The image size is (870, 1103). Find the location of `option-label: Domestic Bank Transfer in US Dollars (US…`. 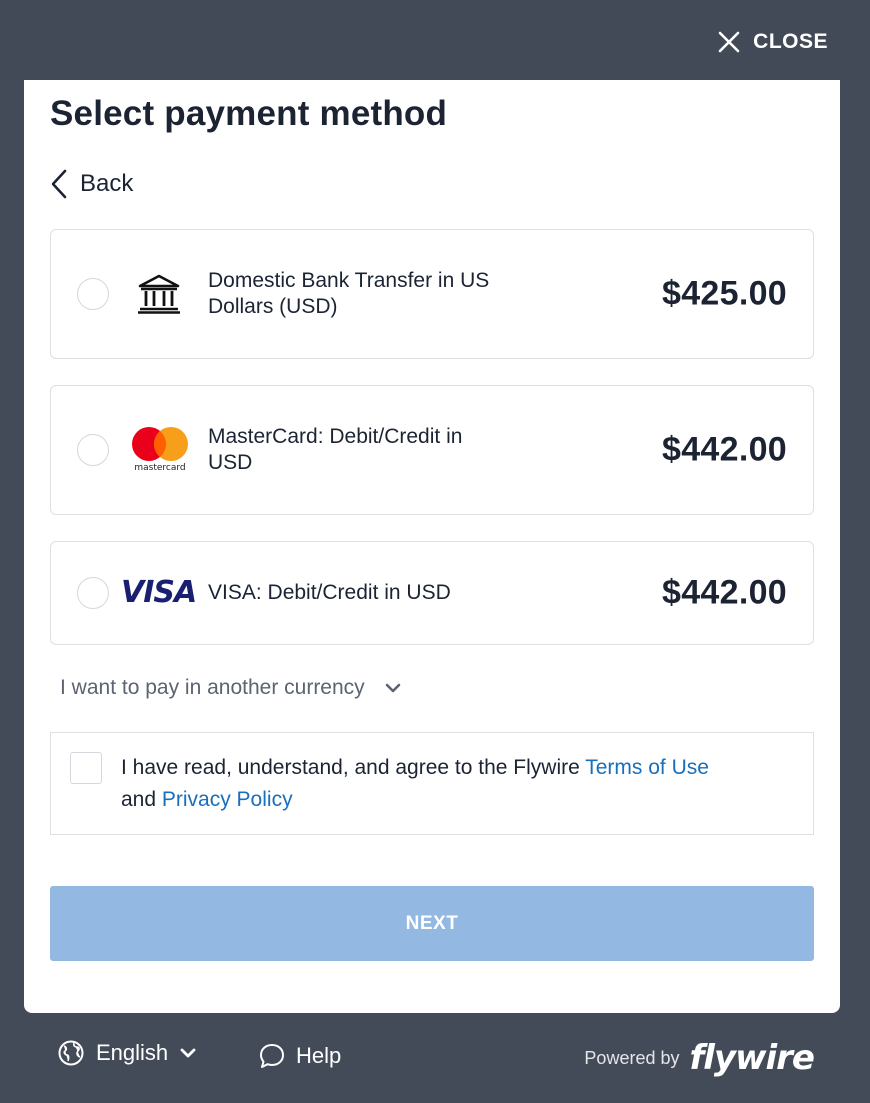

option-label: Domestic Bank Transfer in US Dollars (US… is located at coordinates (349, 293).